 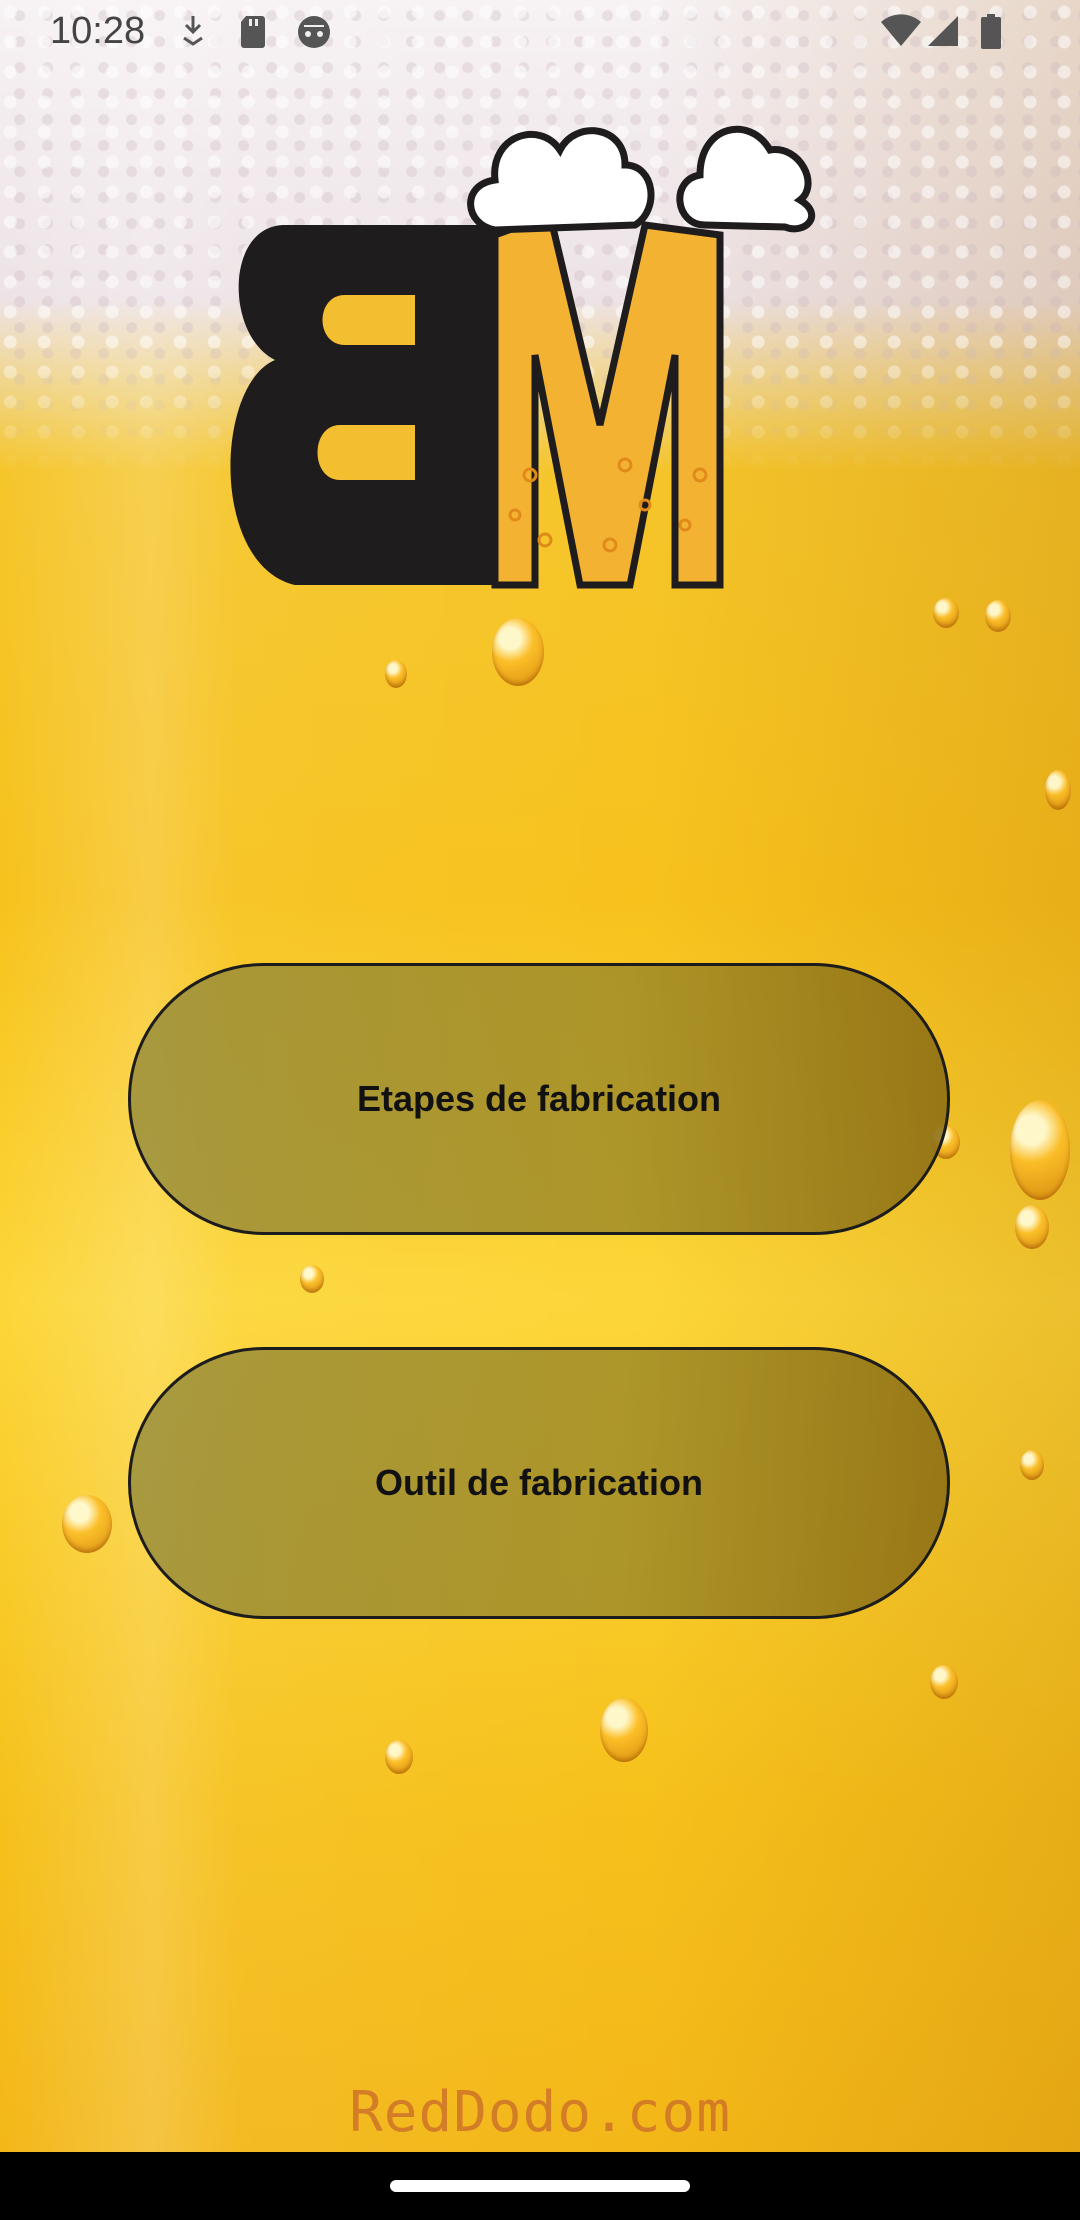 I want to click on status-time: 10:28, so click(x=98, y=31).